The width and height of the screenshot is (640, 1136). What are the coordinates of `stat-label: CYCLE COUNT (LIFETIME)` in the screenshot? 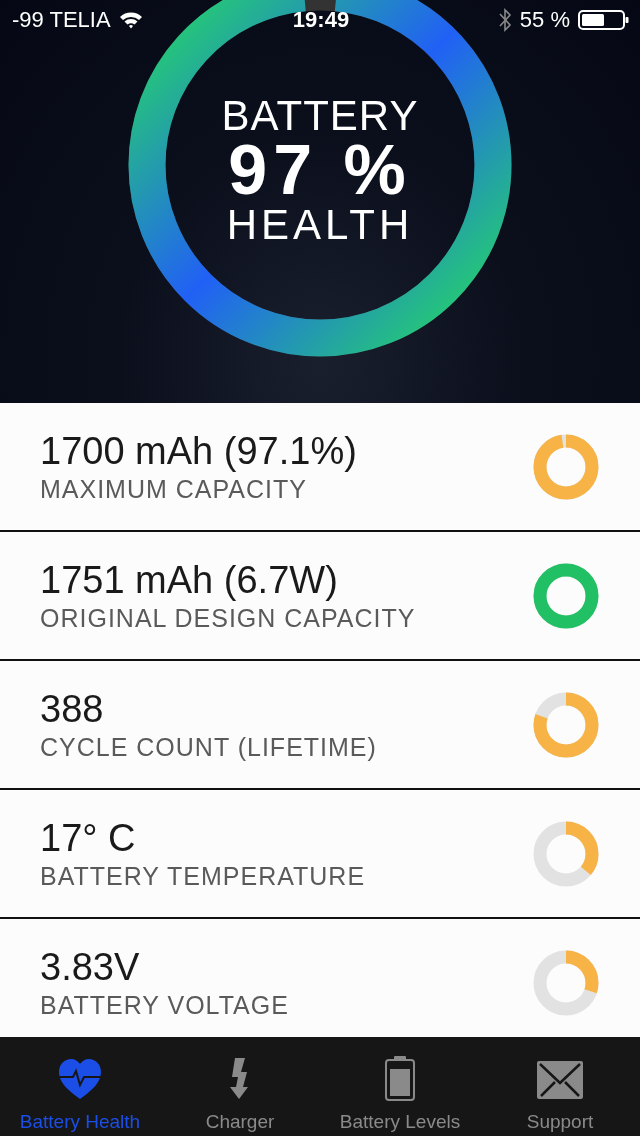 It's located at (208, 747).